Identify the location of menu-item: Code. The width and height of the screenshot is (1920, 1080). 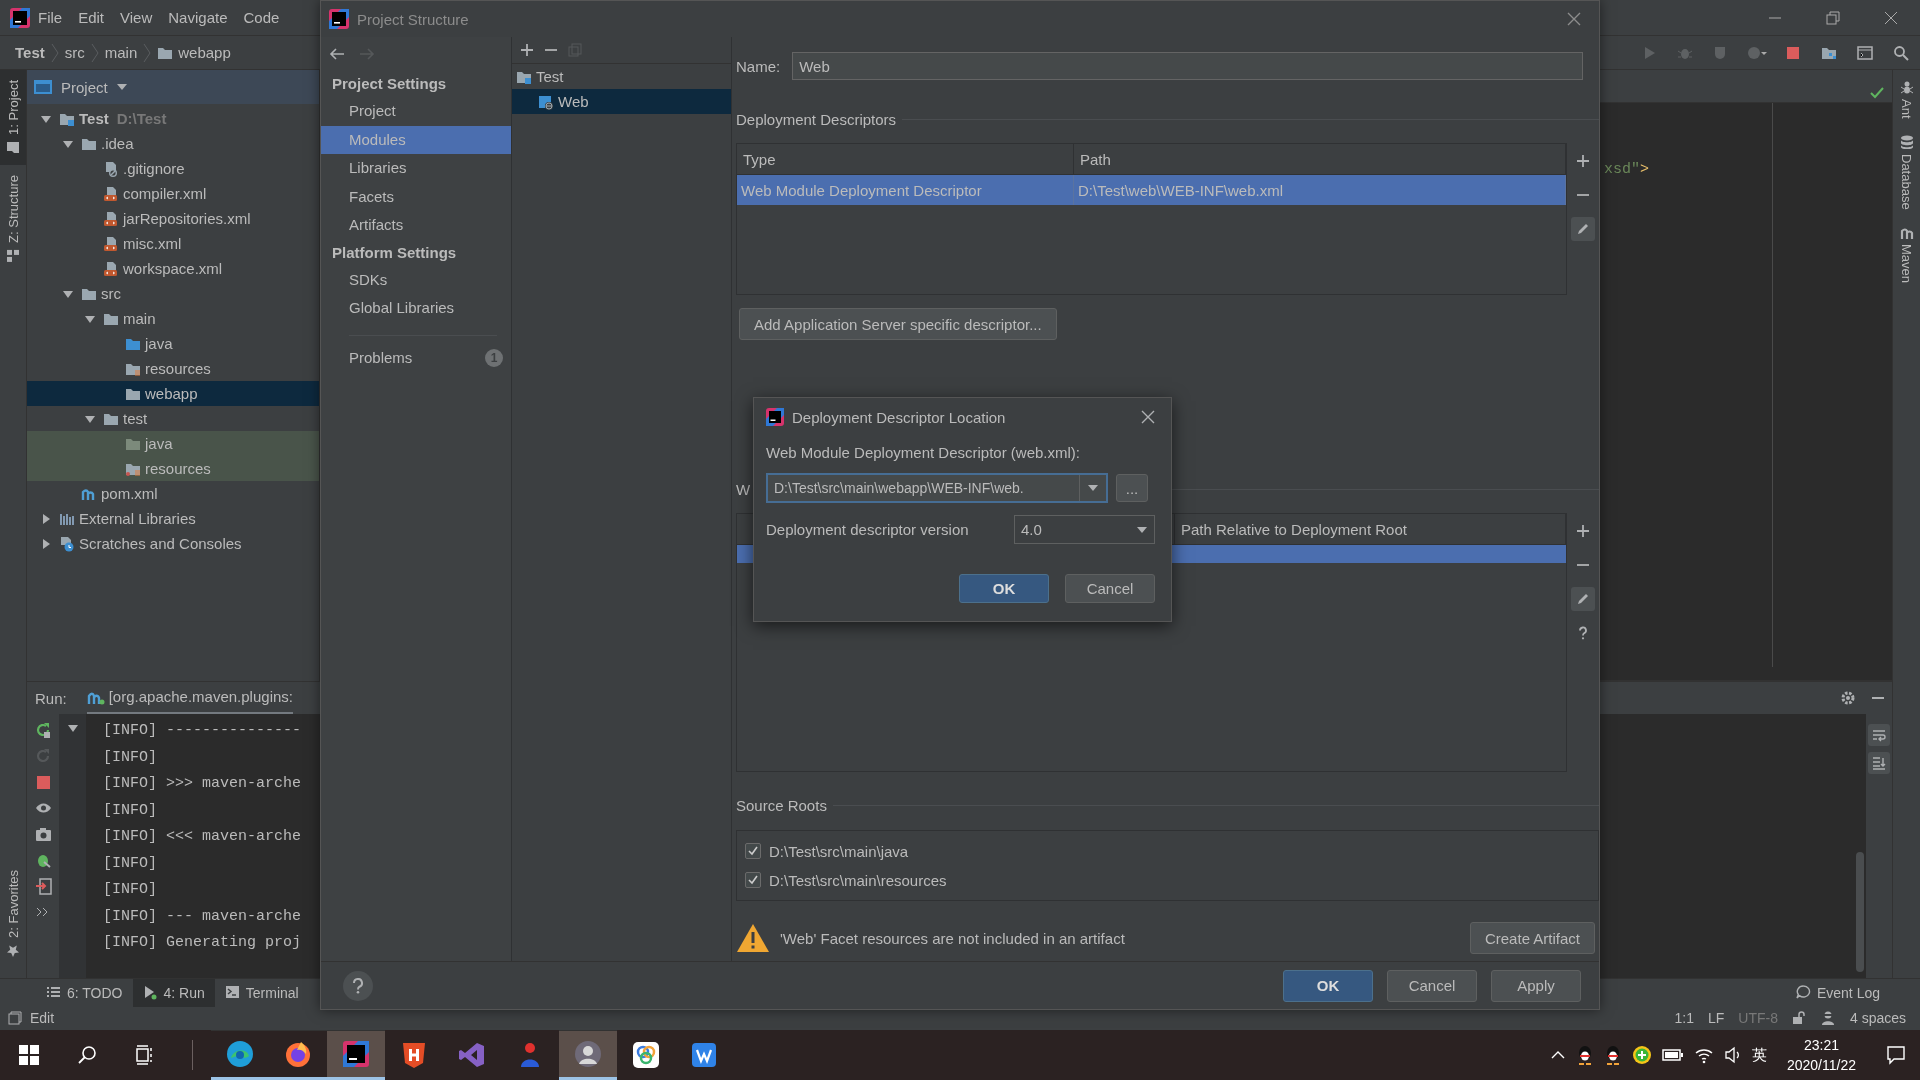
(261, 17).